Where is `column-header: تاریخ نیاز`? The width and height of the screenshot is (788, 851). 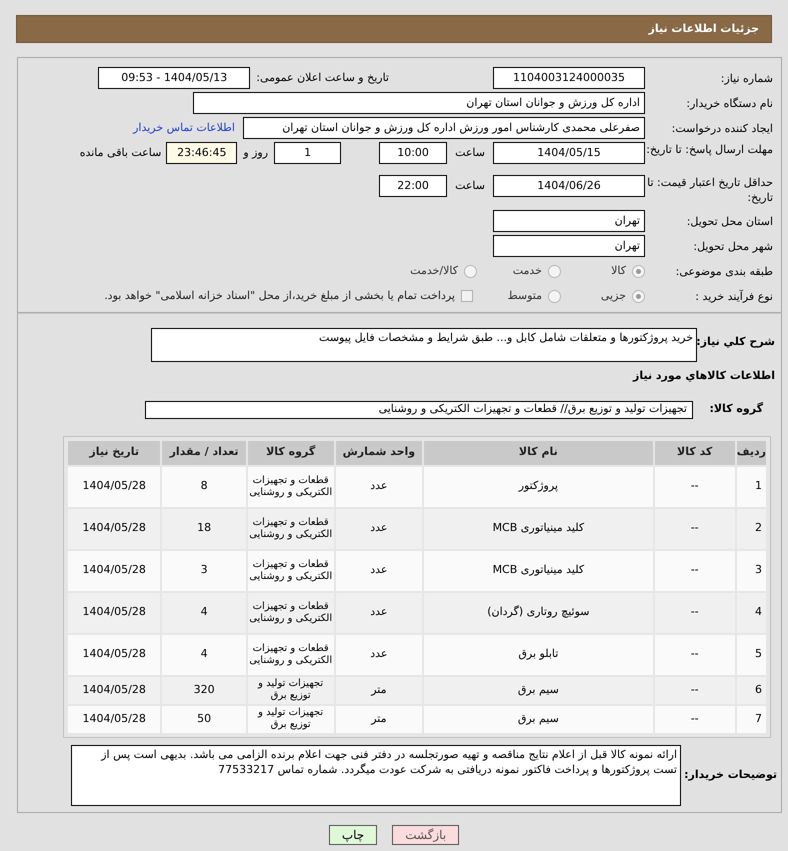 column-header: تاریخ نیاز is located at coordinates (114, 452).